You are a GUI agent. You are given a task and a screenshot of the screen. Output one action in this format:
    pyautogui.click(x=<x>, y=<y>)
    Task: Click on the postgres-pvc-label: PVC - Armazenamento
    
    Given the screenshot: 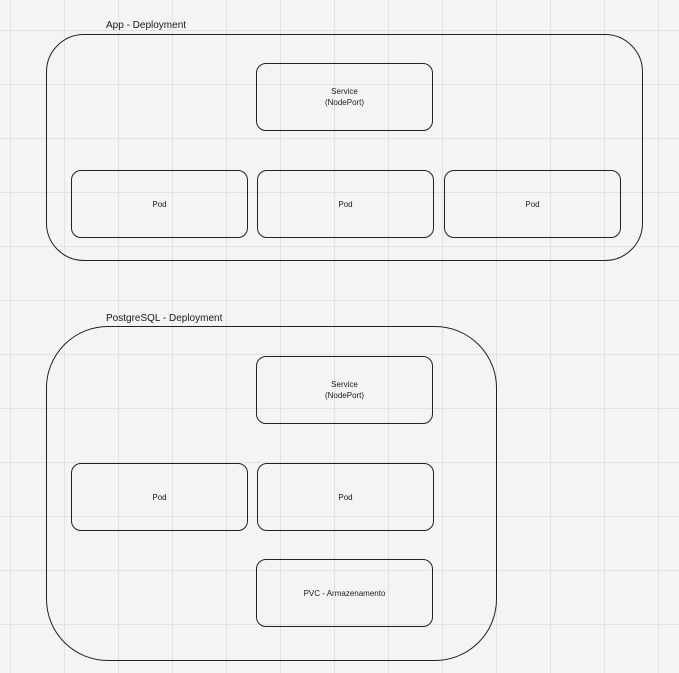 What is the action you would take?
    pyautogui.click(x=344, y=593)
    